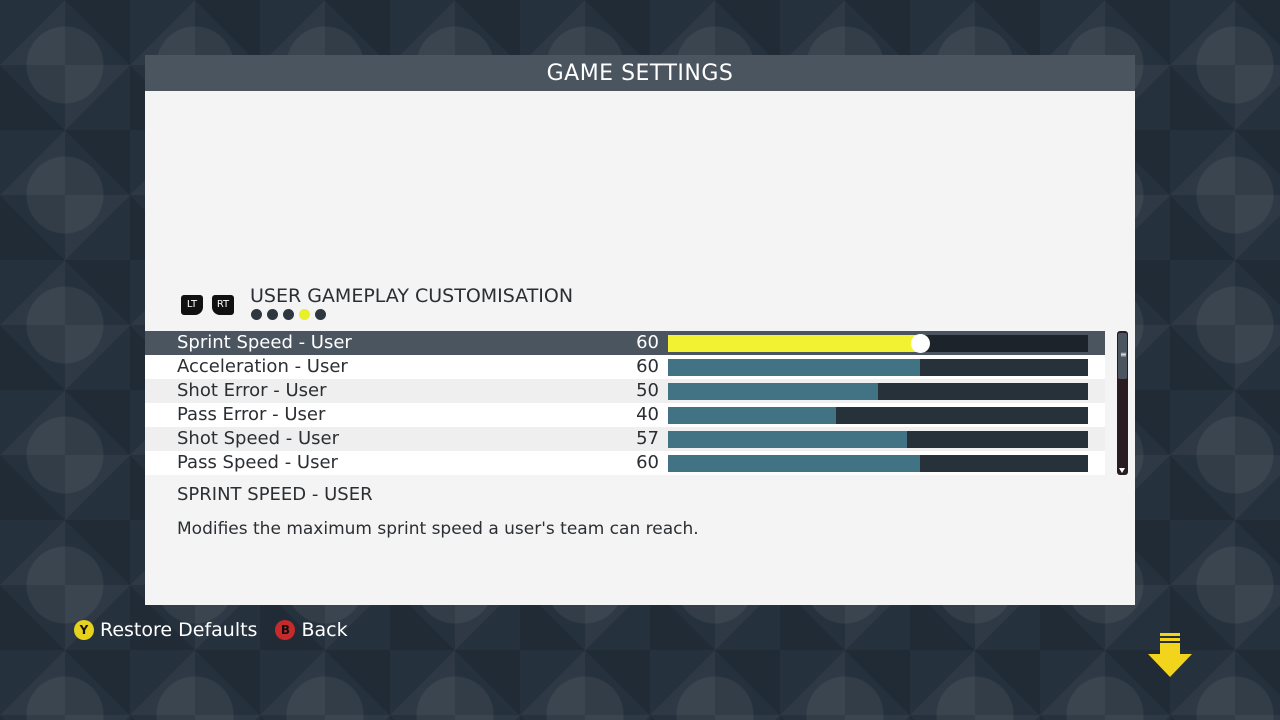 This screenshot has height=720, width=1280. I want to click on back-label: Back, so click(324, 630).